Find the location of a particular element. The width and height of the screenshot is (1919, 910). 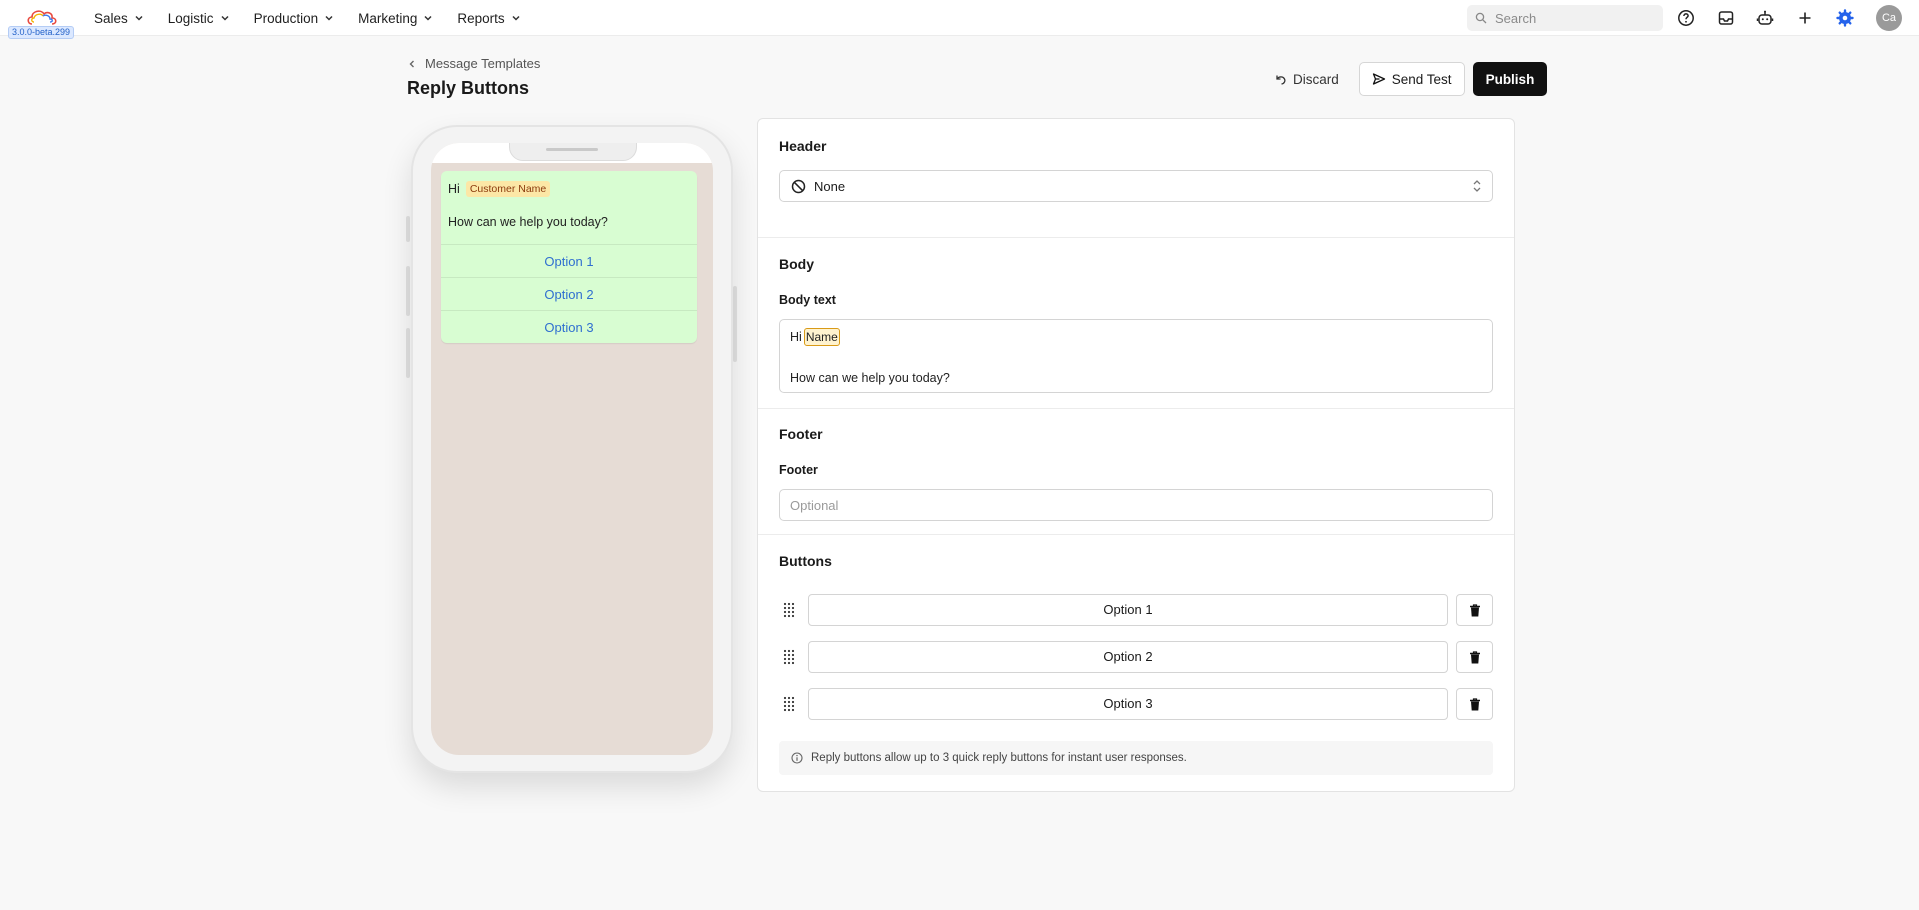

nav-marketing: Marketing is located at coordinates (395, 18).